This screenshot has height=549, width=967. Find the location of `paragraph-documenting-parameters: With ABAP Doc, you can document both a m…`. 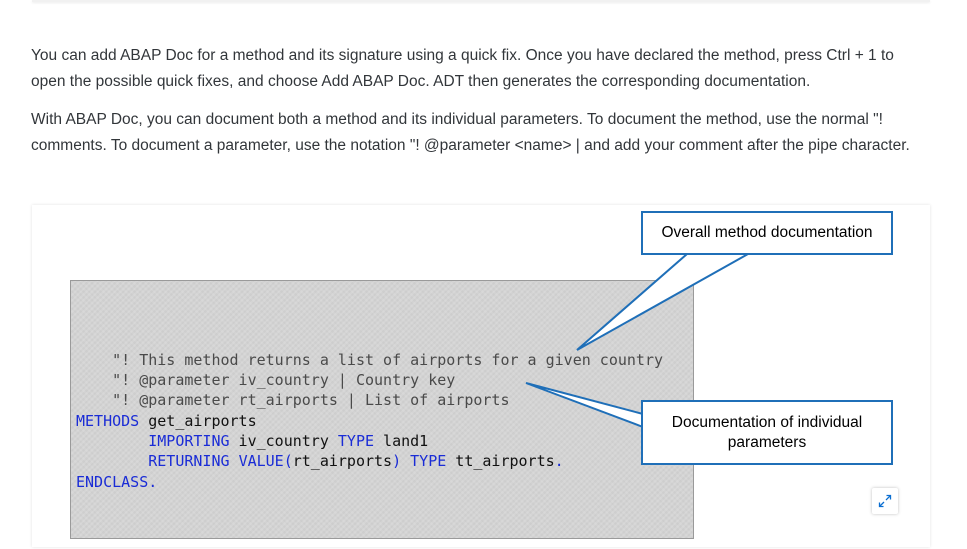

paragraph-documenting-parameters: With ABAP Doc, you can document both a m… is located at coordinates (470, 132).